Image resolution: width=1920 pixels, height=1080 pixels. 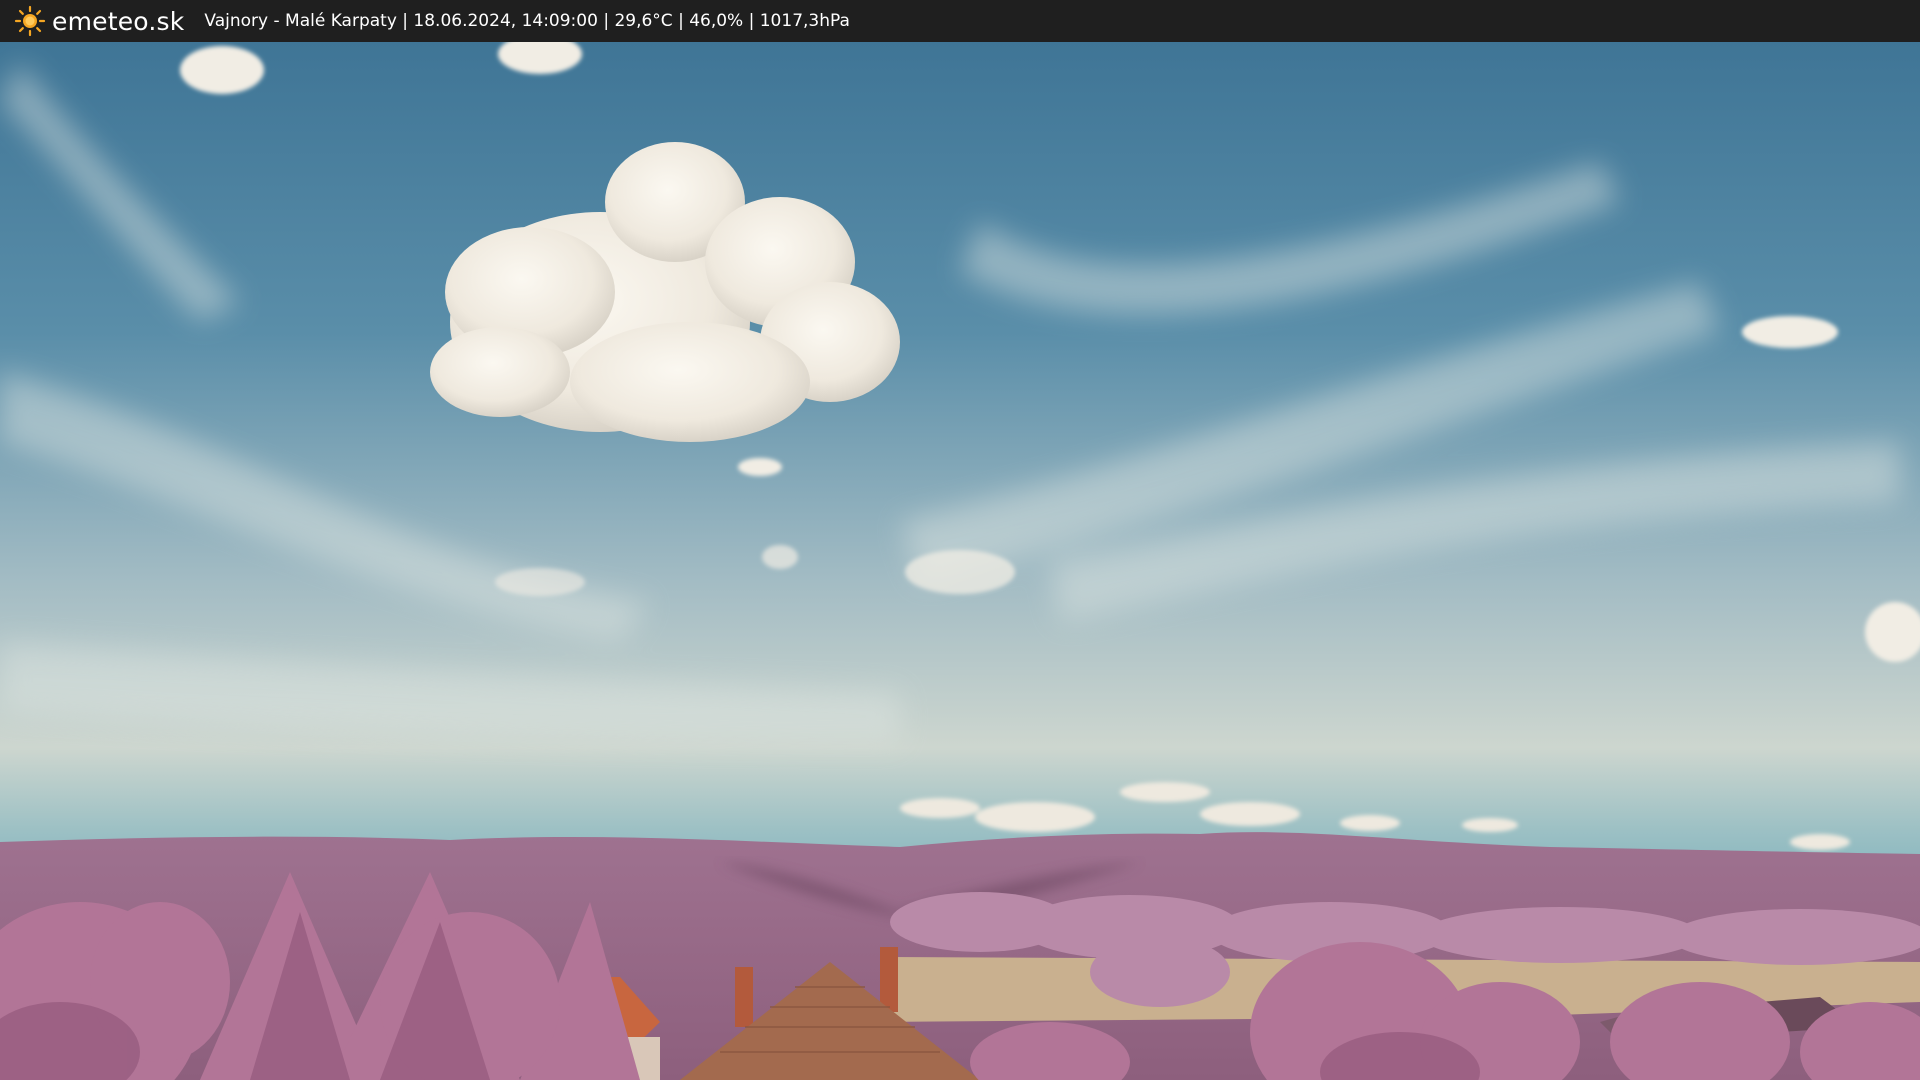 I want to click on site-name: emeteo.sk, so click(x=118, y=21).